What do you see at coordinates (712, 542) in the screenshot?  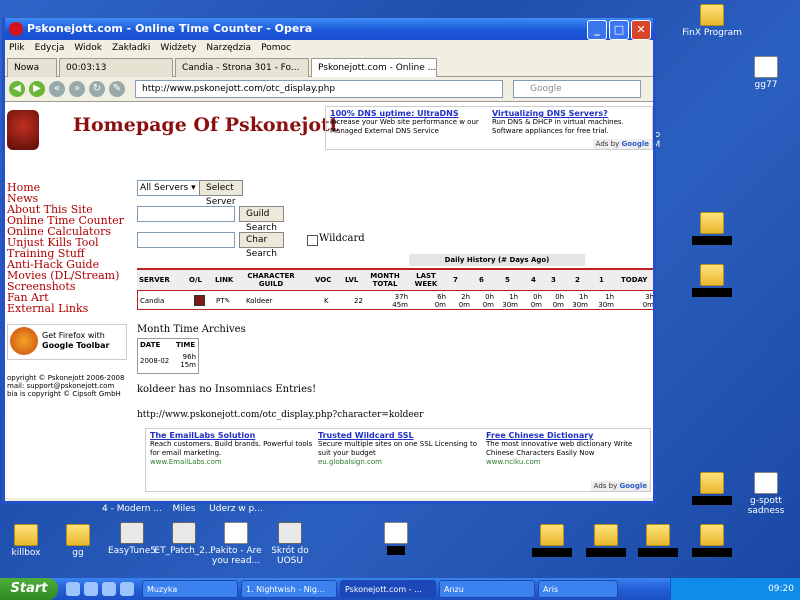 I see `desktop-redacted-folder-d` at bounding box center [712, 542].